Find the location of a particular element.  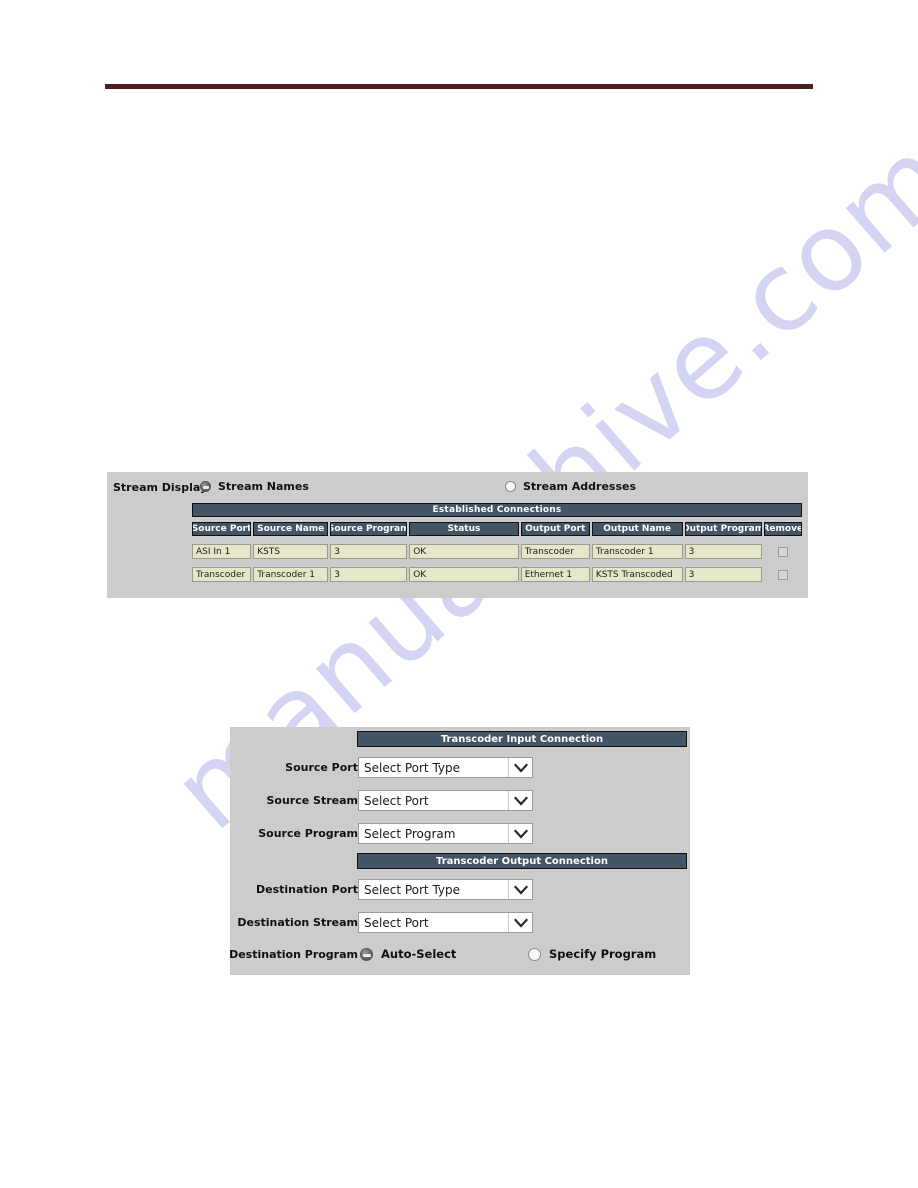

section-header-transcoder-output: Transcoder Output Connection is located at coordinates (522, 861).